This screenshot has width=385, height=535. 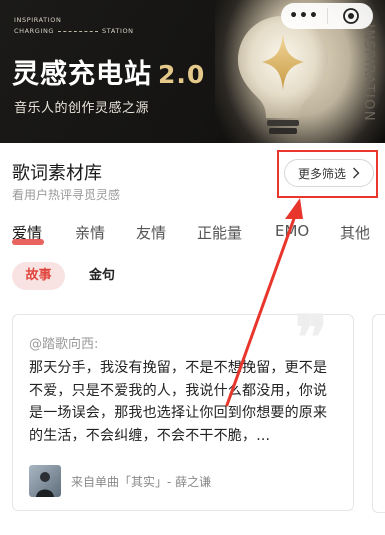 I want to click on close-button, so click(x=350, y=16).